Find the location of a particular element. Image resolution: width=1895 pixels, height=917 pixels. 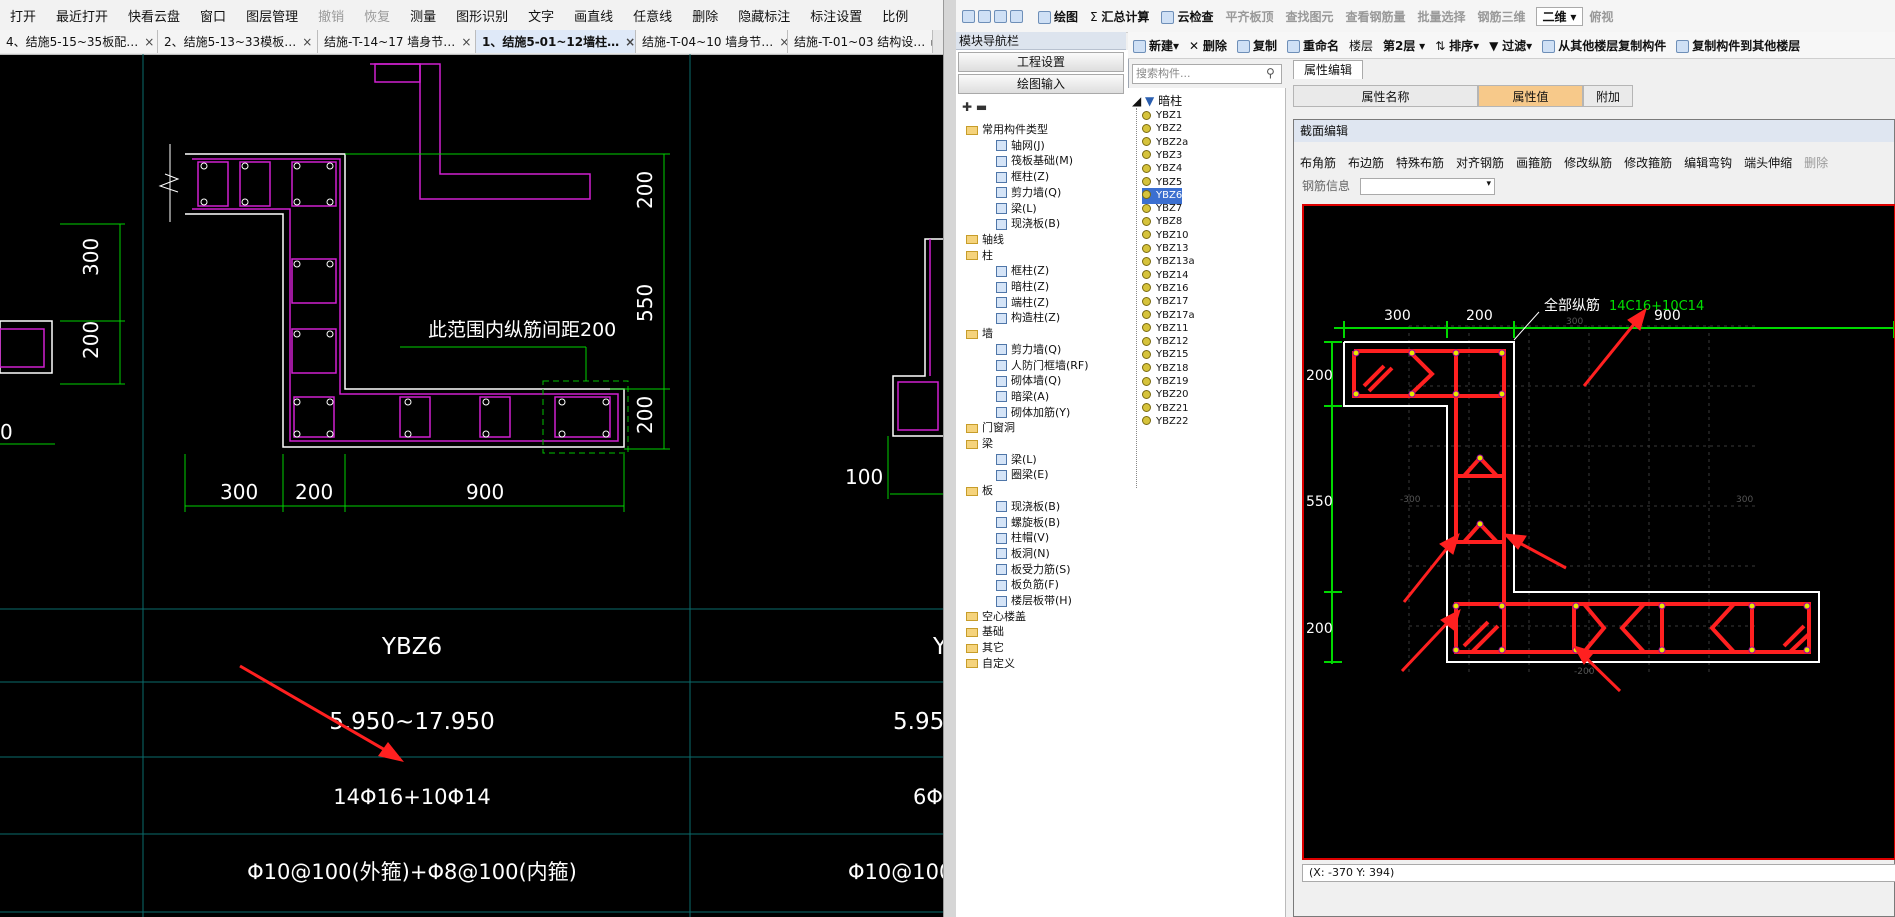

toolbar-flush-top: 平齐板顶 is located at coordinates (1249, 16).